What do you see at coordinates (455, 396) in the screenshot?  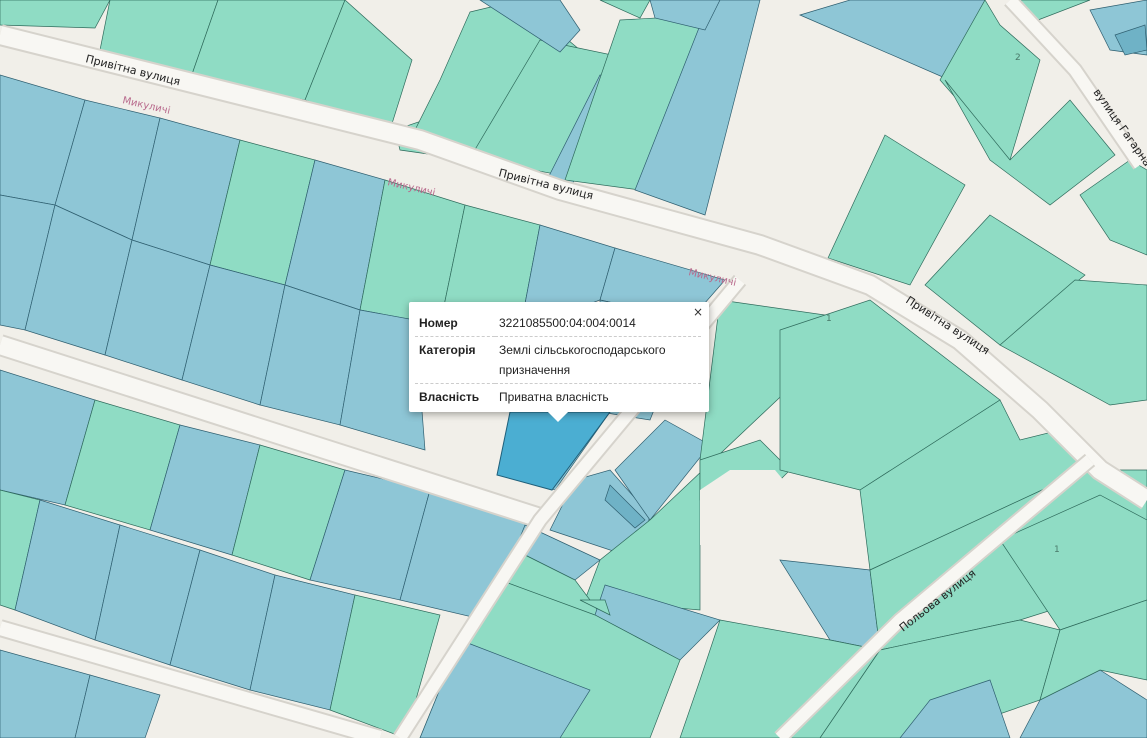 I see `parcel-field-label: Власність` at bounding box center [455, 396].